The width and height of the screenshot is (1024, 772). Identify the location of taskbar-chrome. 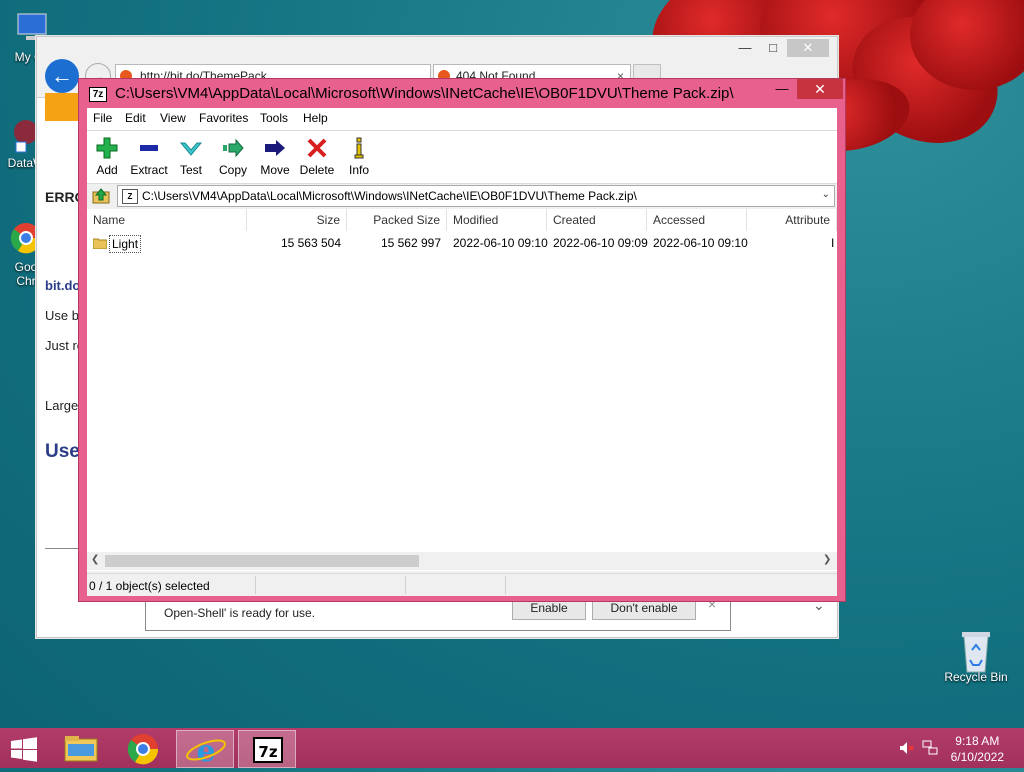
(143, 749).